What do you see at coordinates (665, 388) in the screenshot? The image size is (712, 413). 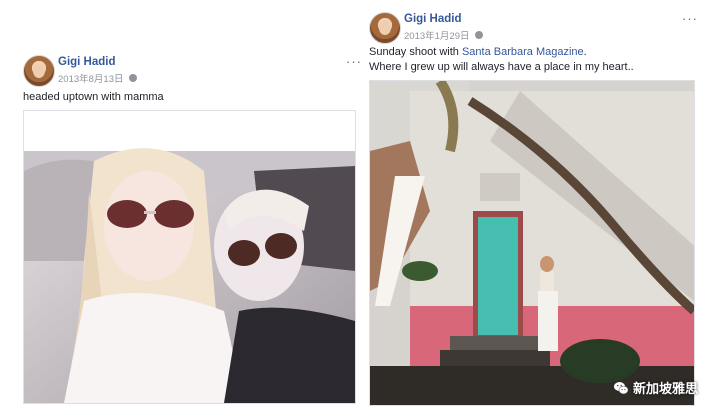 I see `watermark-label: 新加坡雅思` at bounding box center [665, 388].